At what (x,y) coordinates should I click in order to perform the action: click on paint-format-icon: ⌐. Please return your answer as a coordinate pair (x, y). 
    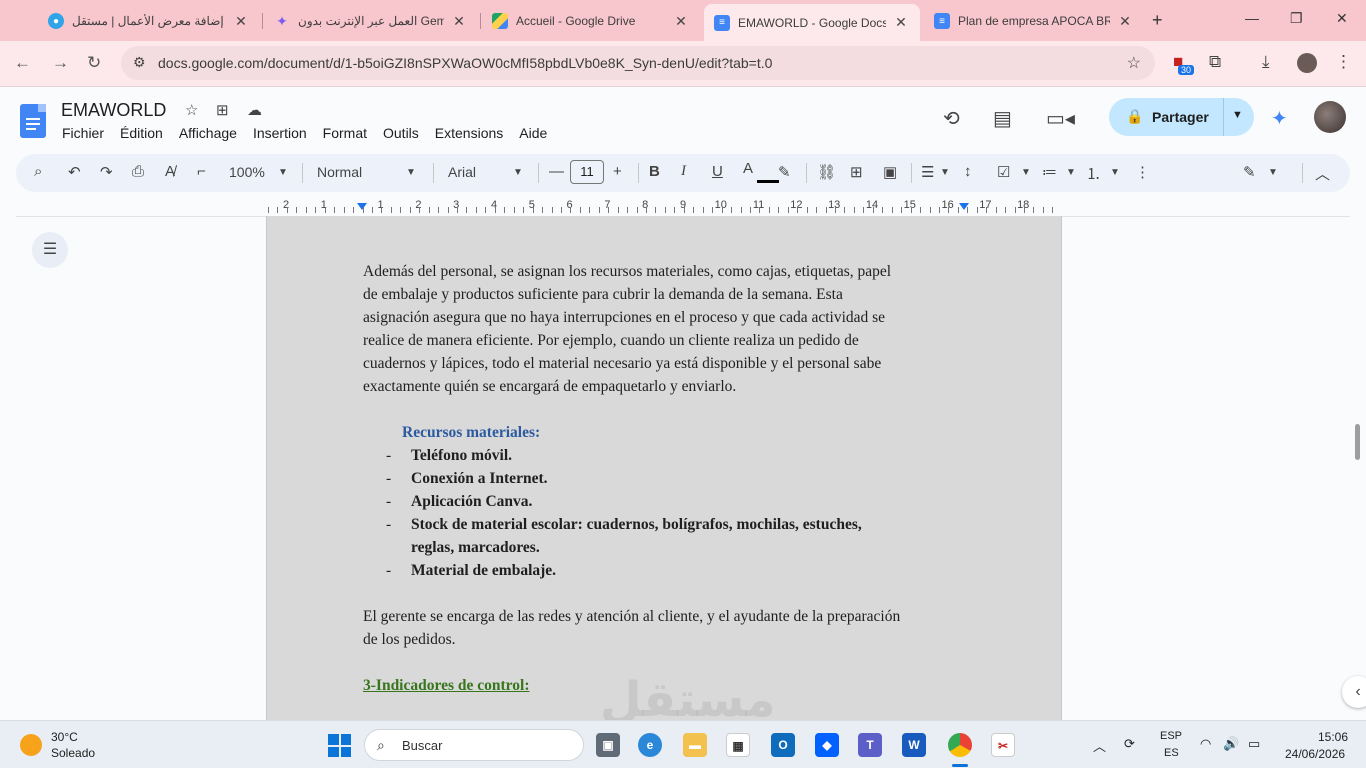
    Looking at the image, I should click on (201, 171).